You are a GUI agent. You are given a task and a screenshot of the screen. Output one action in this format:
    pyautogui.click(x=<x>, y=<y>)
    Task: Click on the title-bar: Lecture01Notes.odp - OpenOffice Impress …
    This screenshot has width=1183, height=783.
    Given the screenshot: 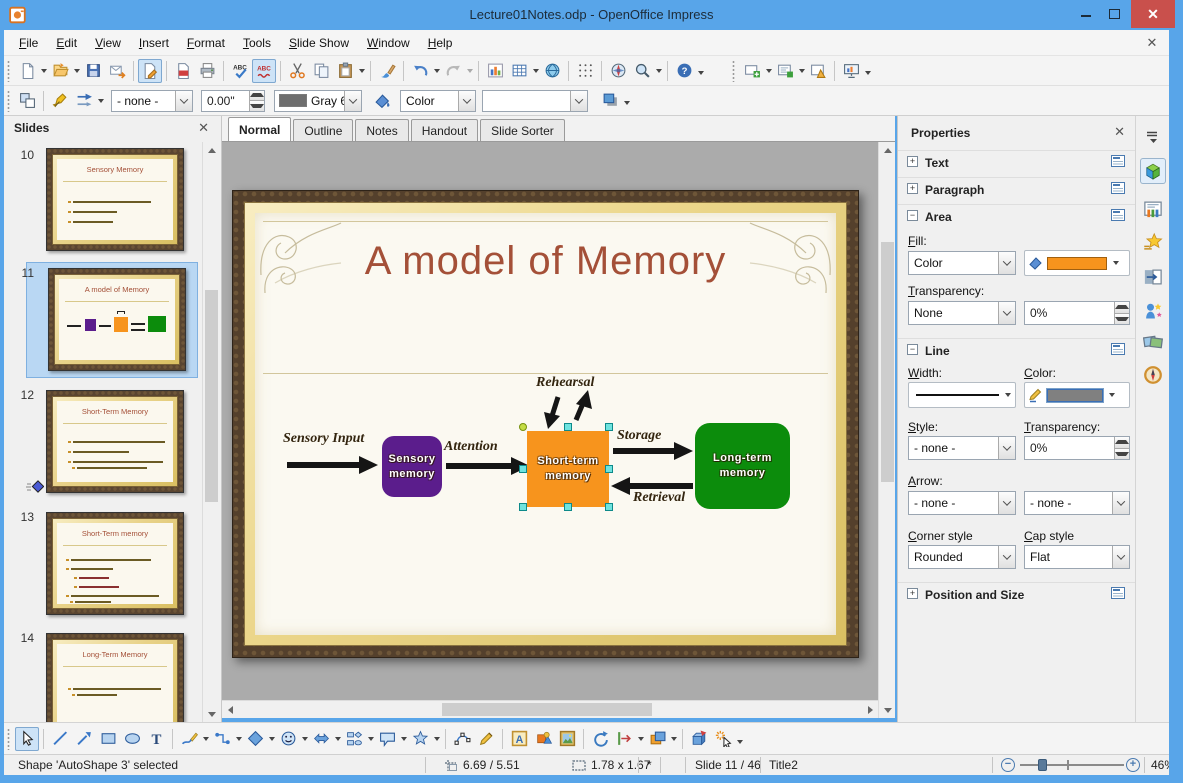 What is the action you would take?
    pyautogui.click(x=591, y=15)
    